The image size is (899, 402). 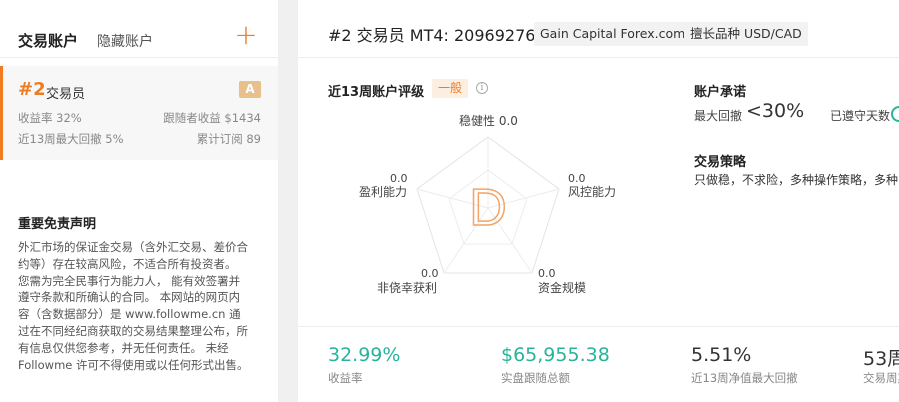 I want to click on card-return-rate: 收益率 32%, so click(x=50, y=118).